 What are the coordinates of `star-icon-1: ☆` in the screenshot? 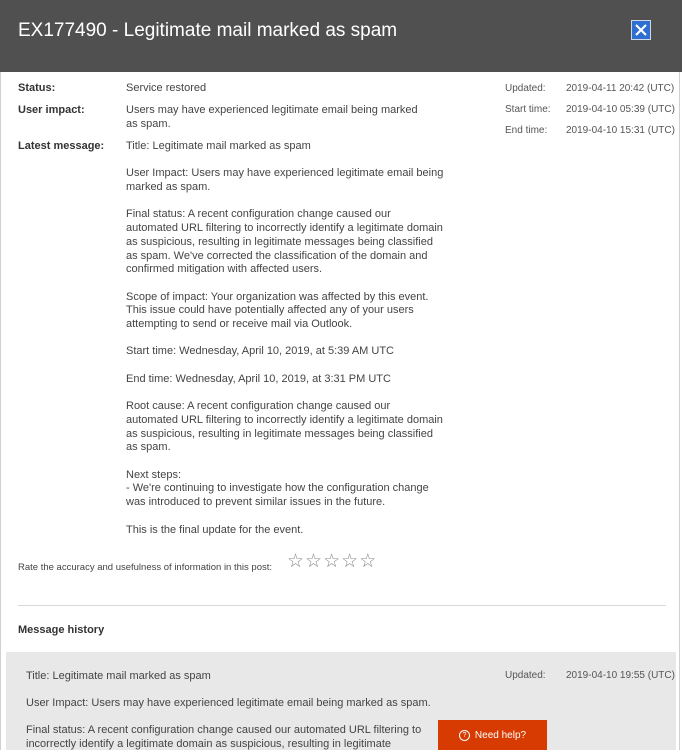 It's located at (295, 562).